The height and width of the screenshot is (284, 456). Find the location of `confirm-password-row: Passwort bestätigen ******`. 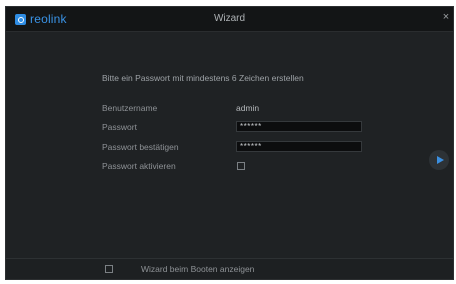

confirm-password-row: Passwort bestätigen ****** is located at coordinates (237, 147).